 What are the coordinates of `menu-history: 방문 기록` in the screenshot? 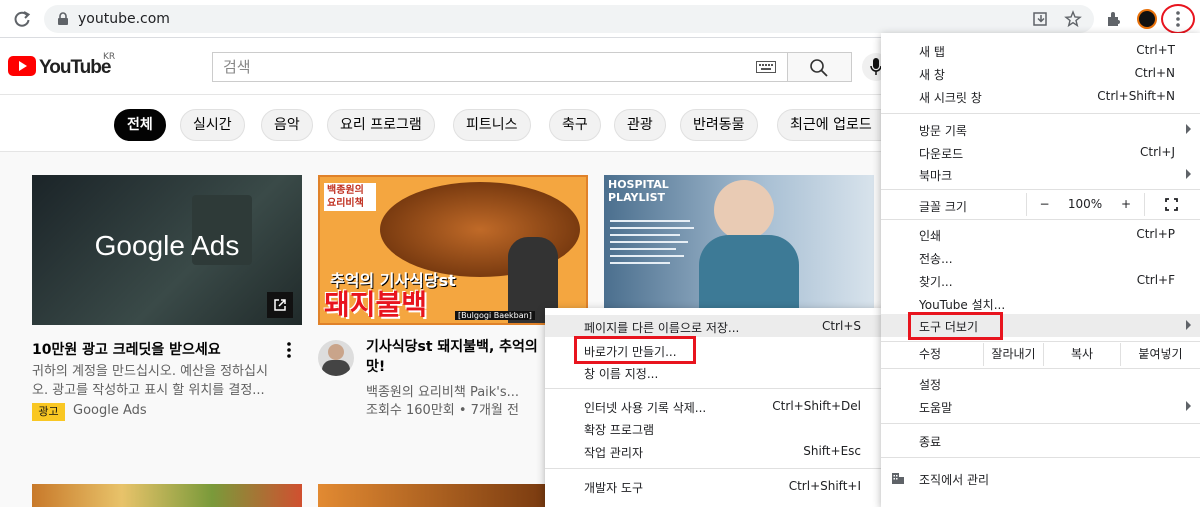 It's located at (1040, 129).